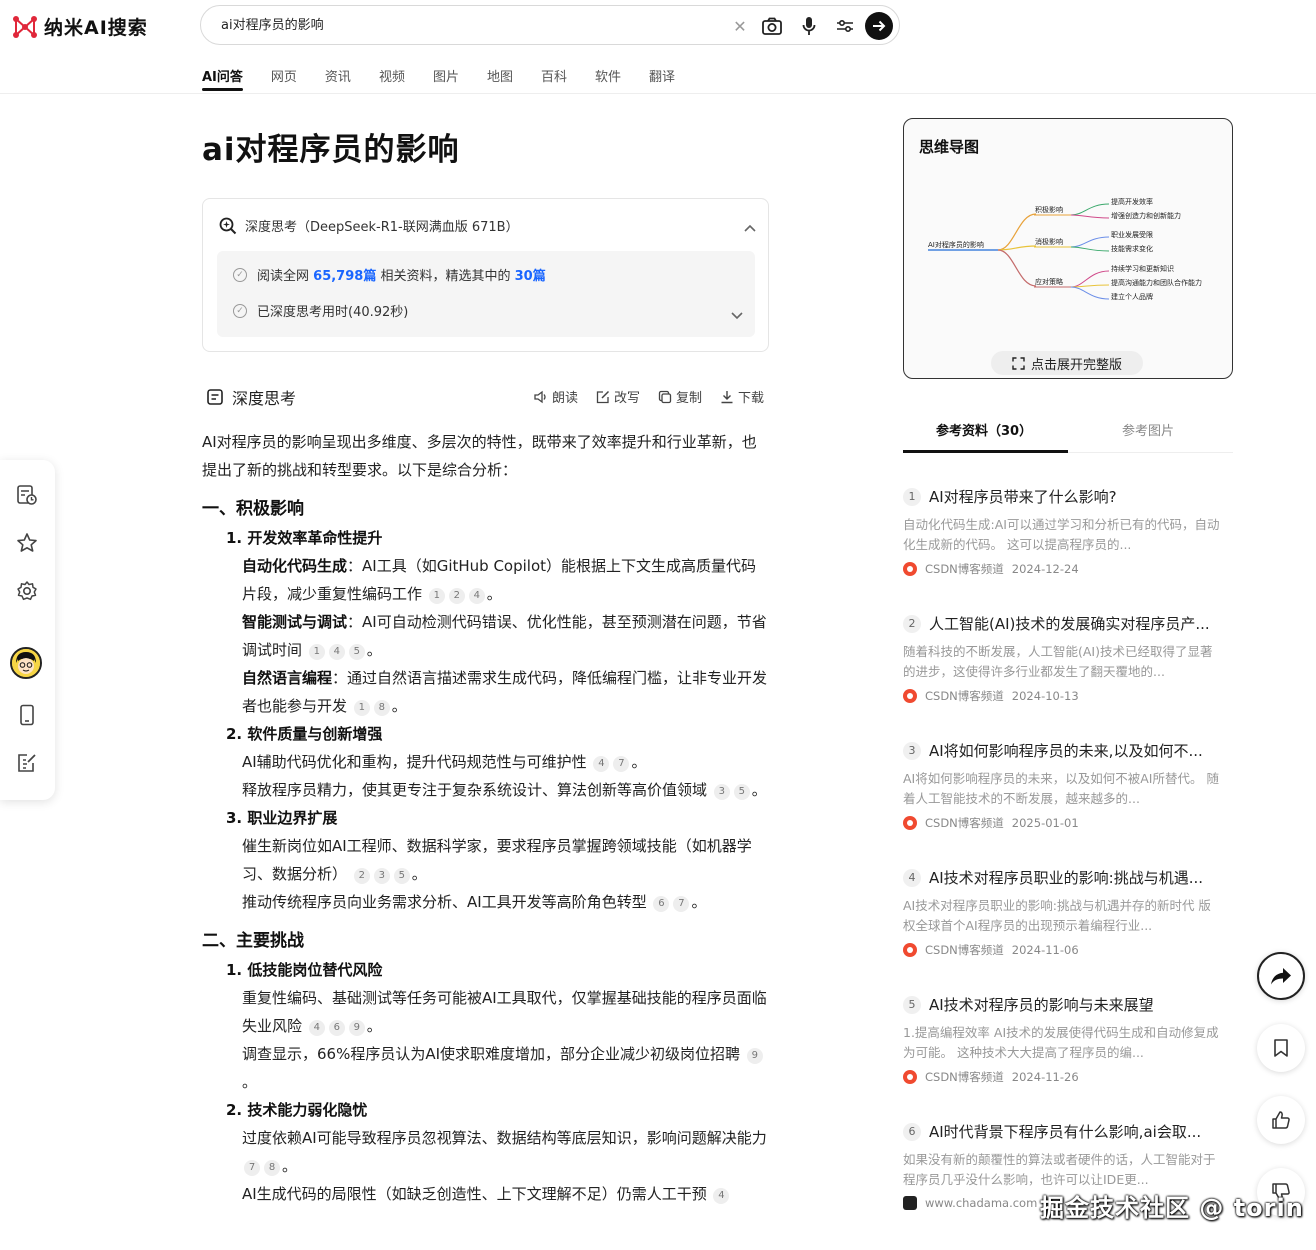 The image size is (1316, 1250). Describe the element at coordinates (1148, 429) in the screenshot. I see `tab-reference-images: 参考图片` at that location.